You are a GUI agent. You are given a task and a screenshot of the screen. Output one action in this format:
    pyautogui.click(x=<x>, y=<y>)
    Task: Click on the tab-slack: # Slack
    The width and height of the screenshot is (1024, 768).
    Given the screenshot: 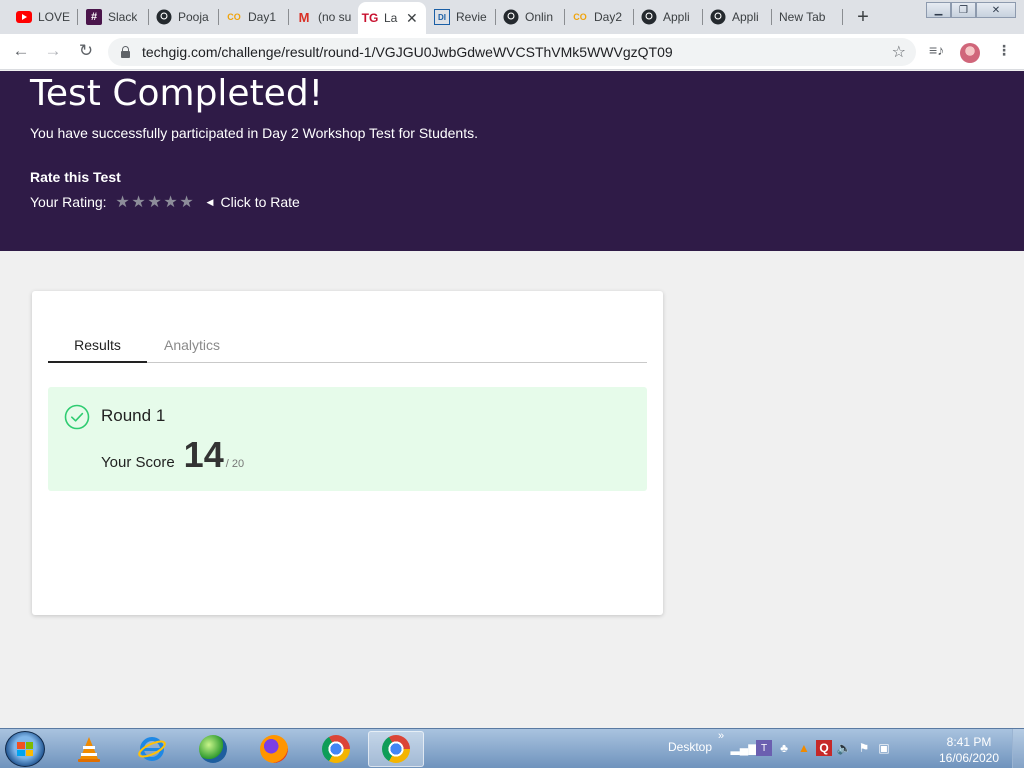 What is the action you would take?
    pyautogui.click(x=114, y=17)
    